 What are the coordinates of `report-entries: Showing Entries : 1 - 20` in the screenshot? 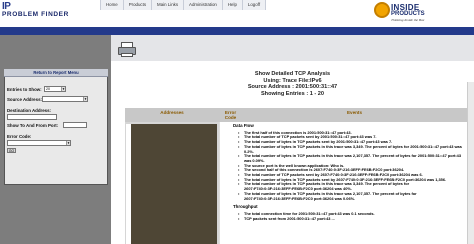 It's located at (292, 93).